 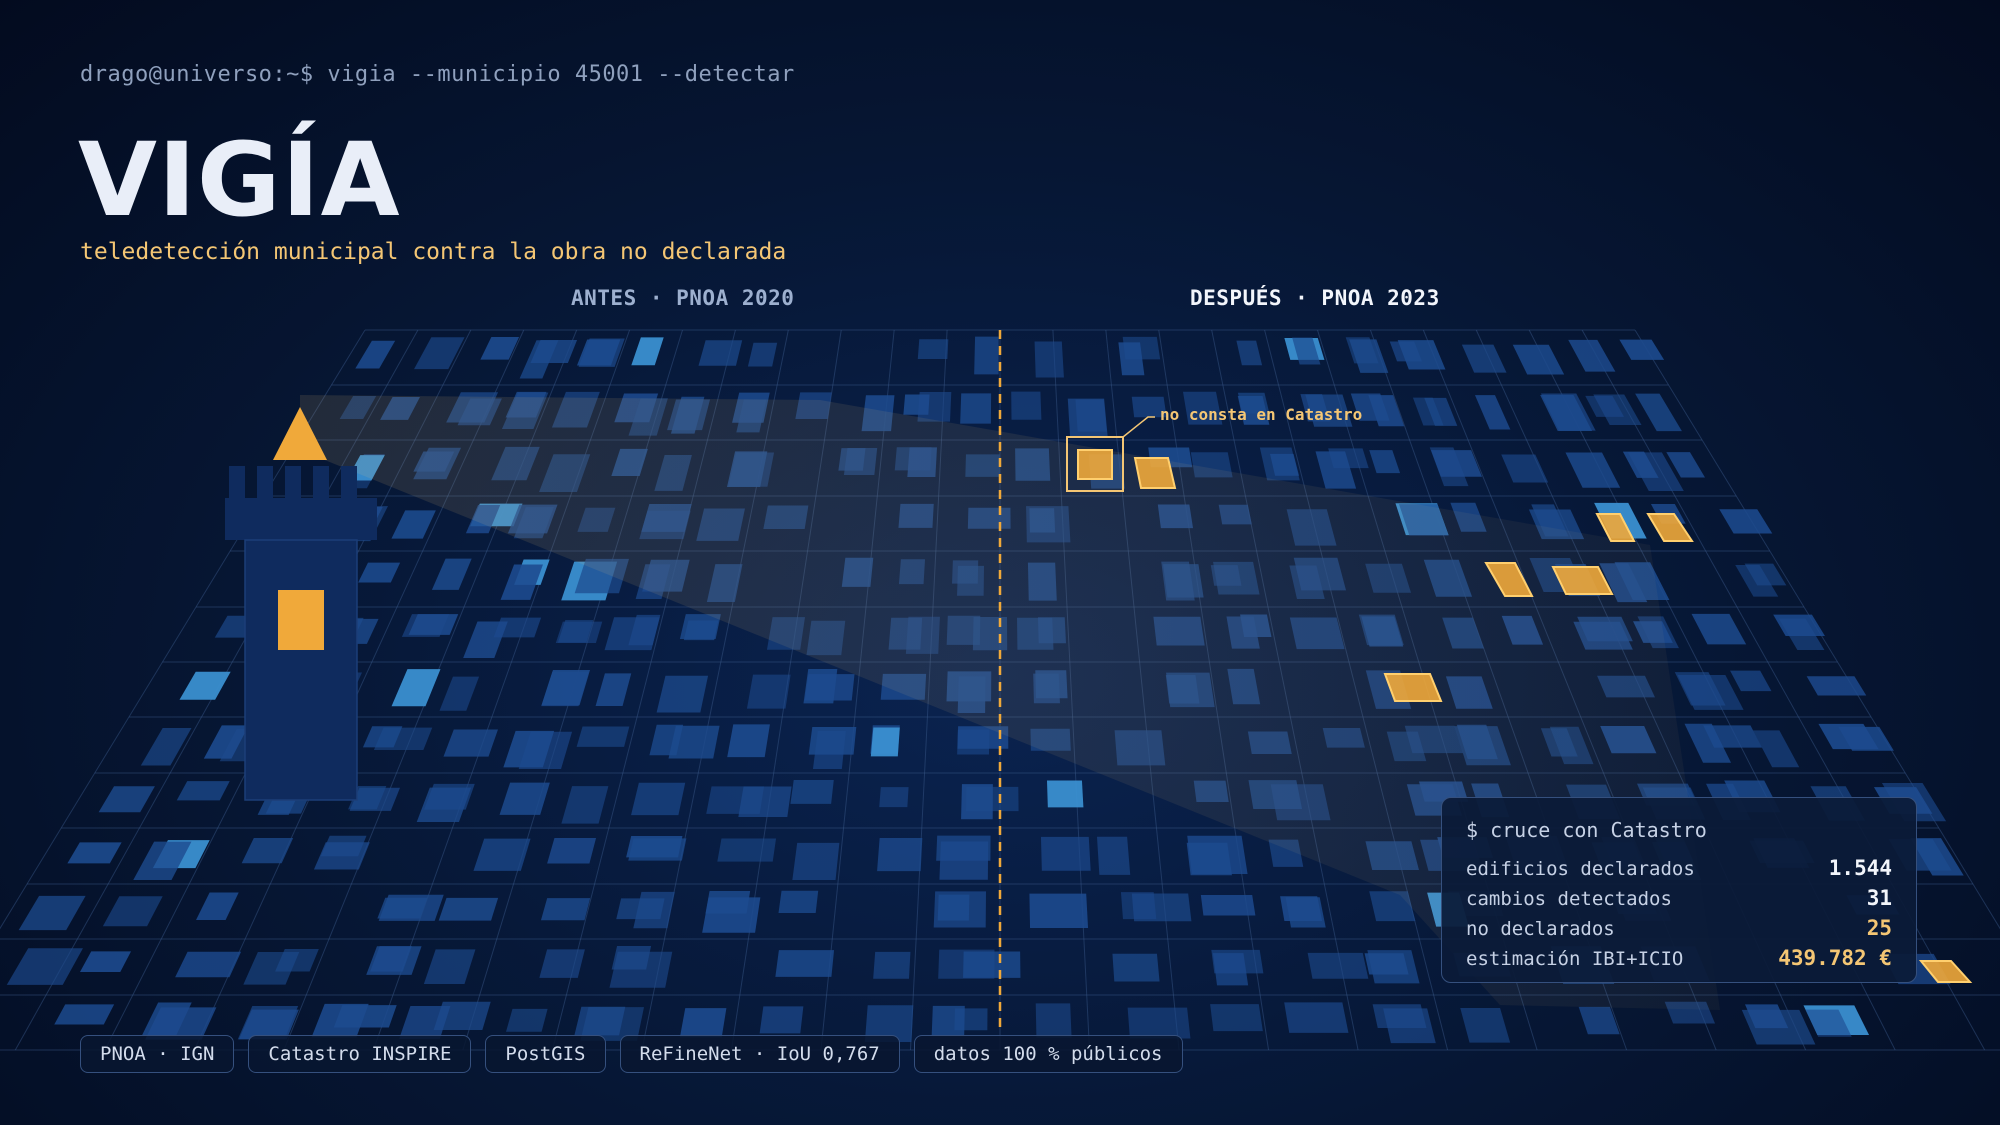 I want to click on annotation-leader, so click(x=1138, y=427).